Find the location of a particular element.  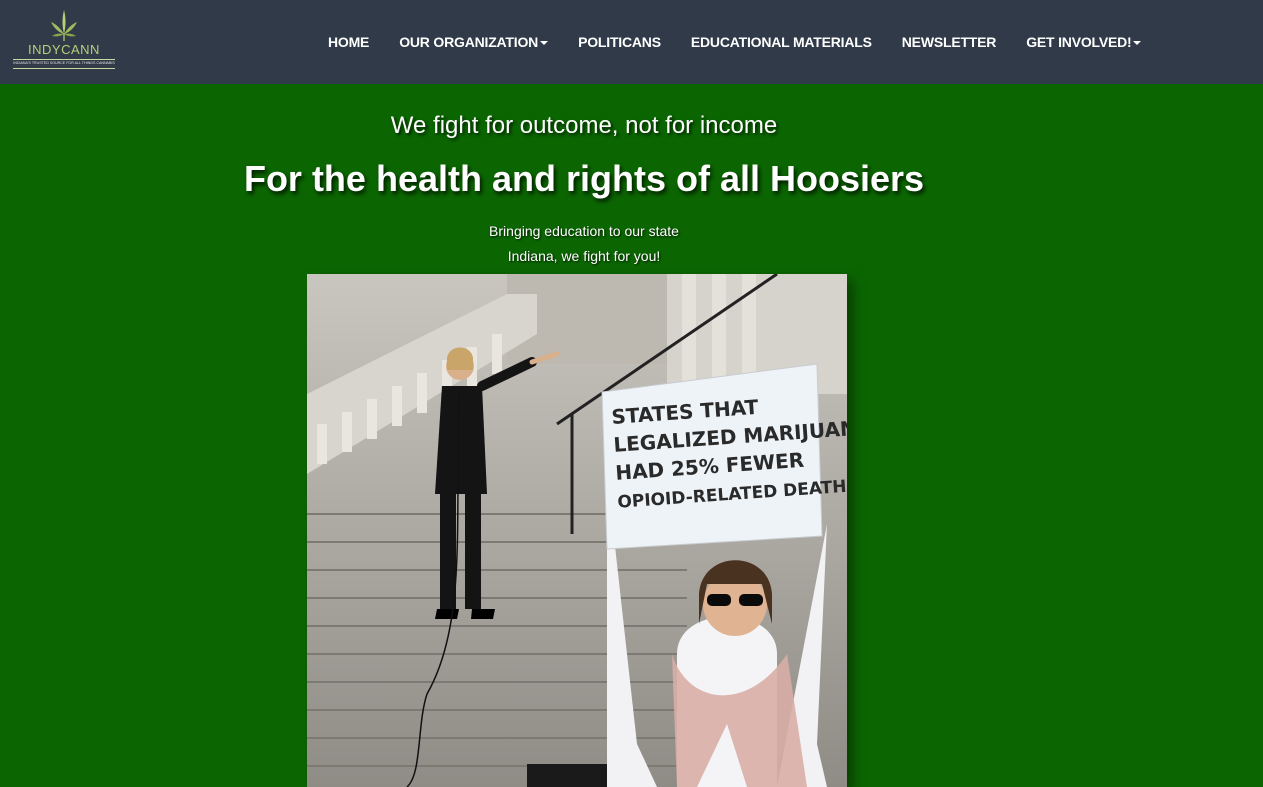

nav-link-our-organization: OUR ORGANIZATION is located at coordinates (473, 42).